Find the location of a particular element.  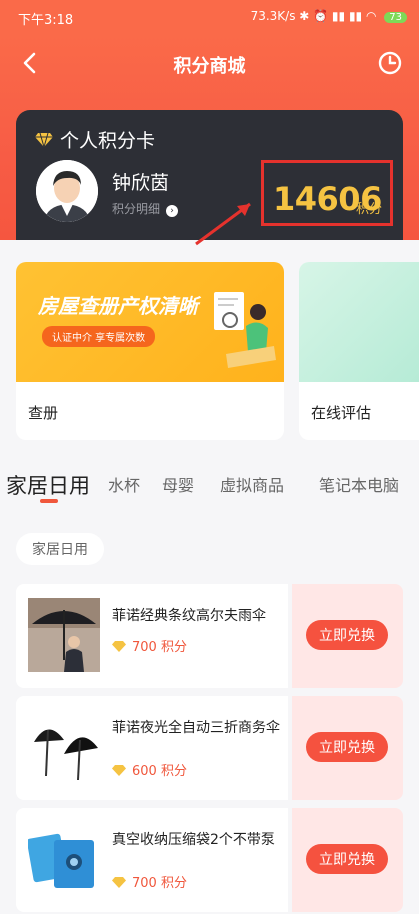

tab-home-goods: 家居日用 is located at coordinates (48, 485).